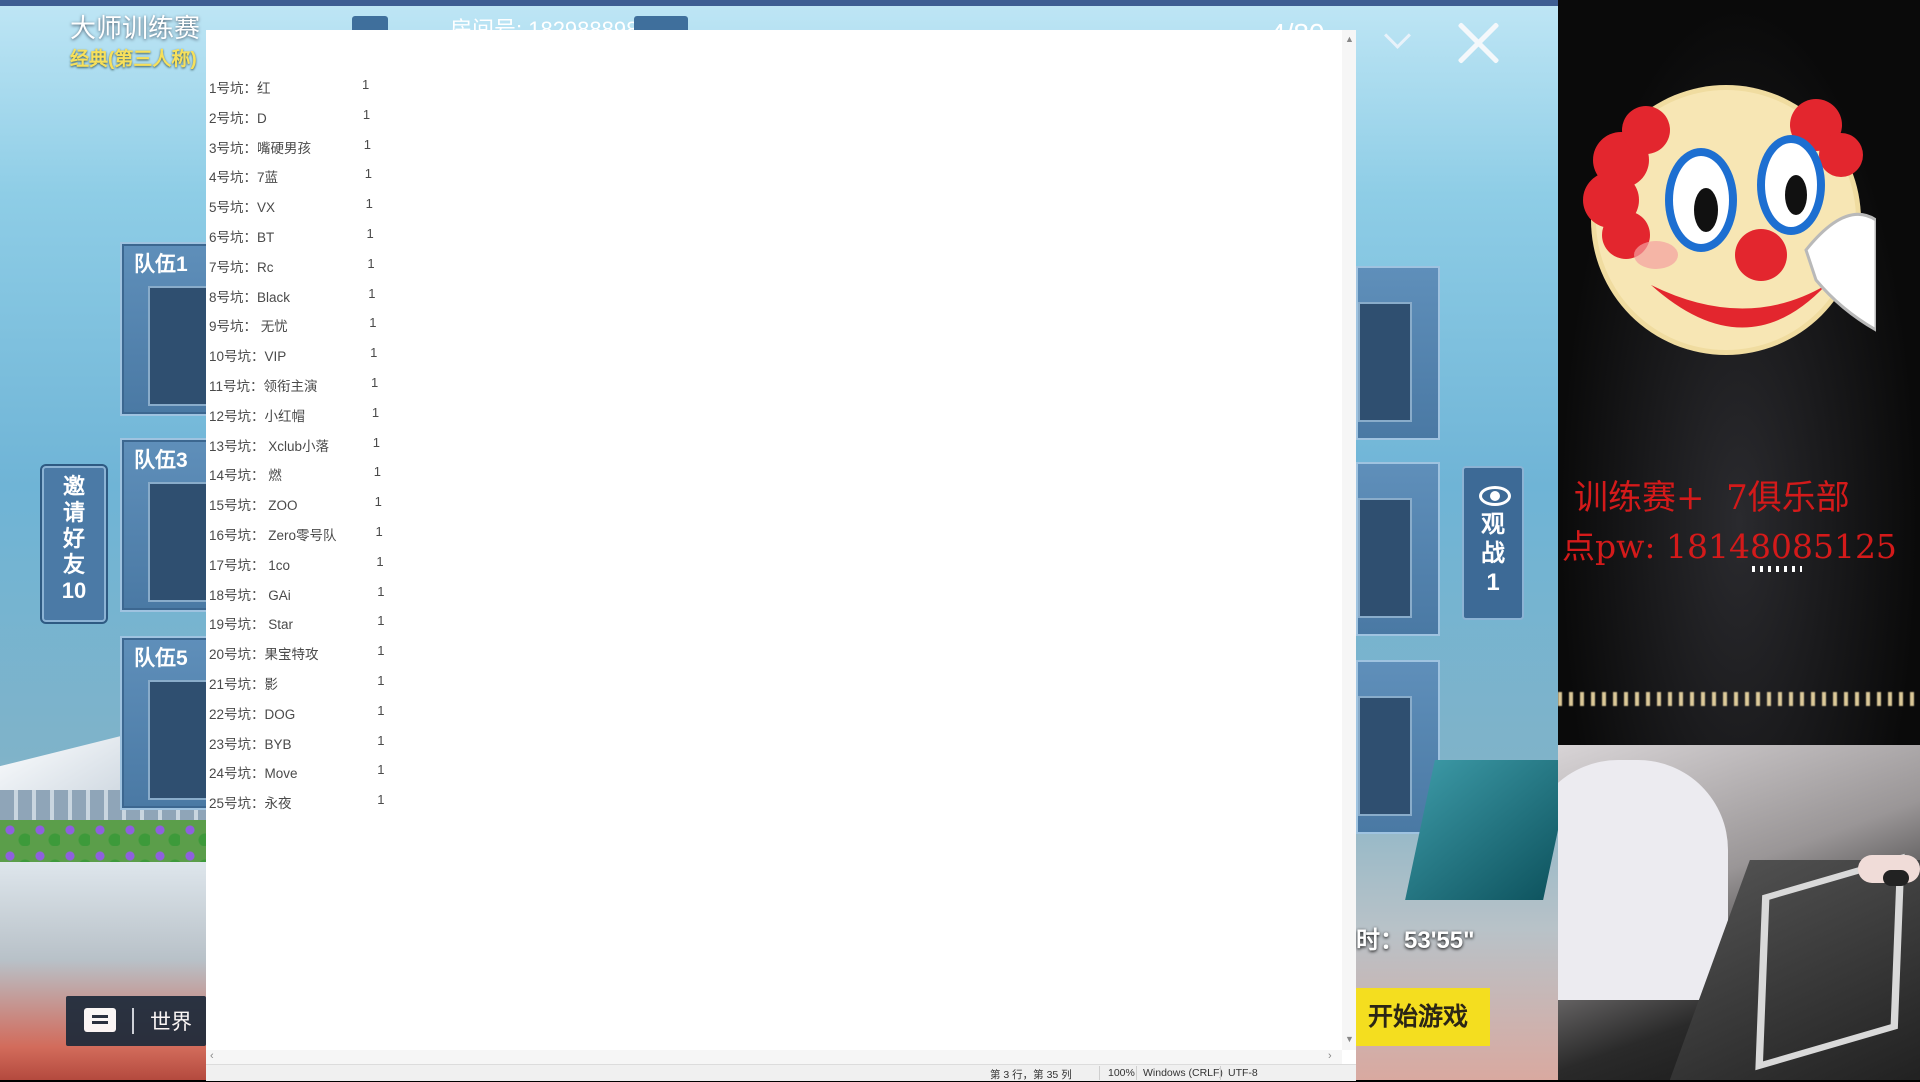 The image size is (1920, 1082). I want to click on line-label: 2号坑：D, so click(238, 118).